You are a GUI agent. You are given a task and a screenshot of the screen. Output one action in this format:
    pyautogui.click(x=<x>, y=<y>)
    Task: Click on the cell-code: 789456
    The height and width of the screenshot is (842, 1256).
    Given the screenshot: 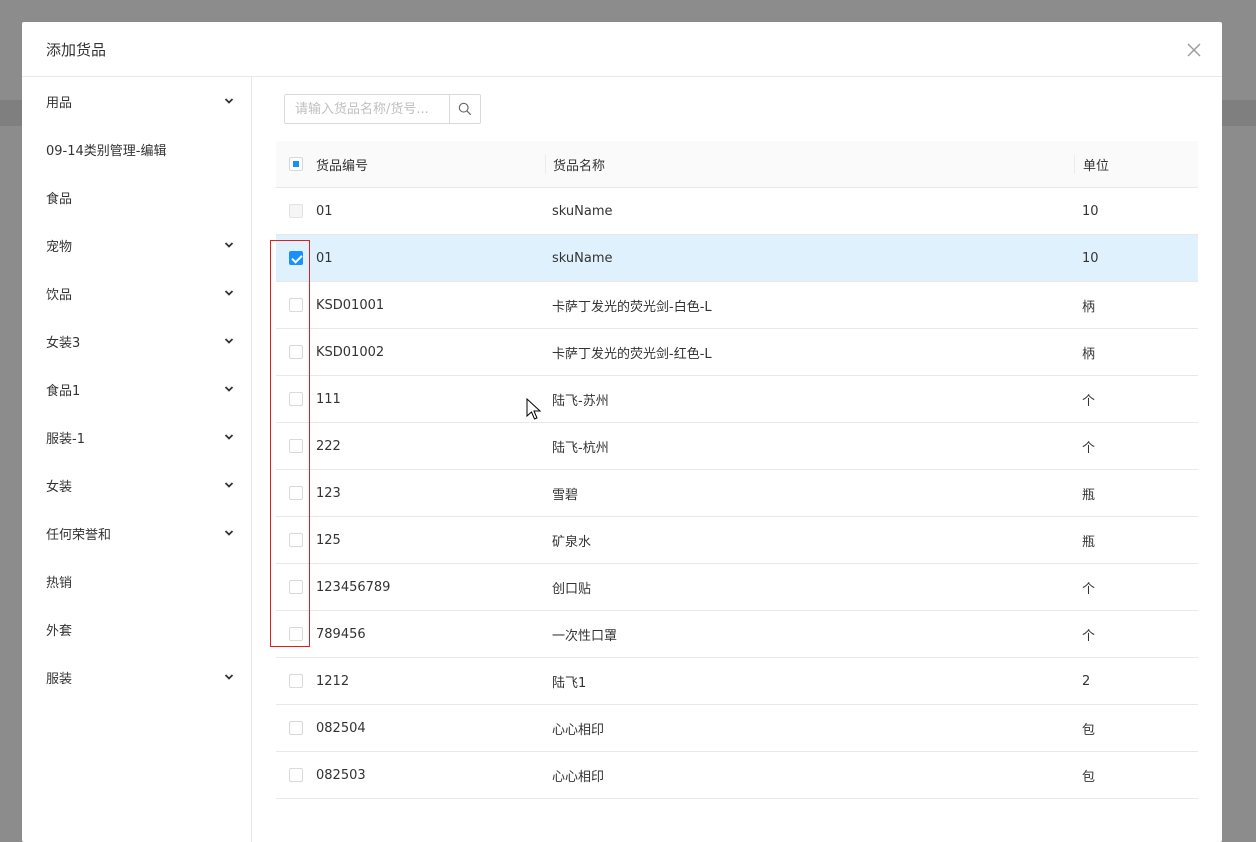 What is the action you would take?
    pyautogui.click(x=341, y=634)
    